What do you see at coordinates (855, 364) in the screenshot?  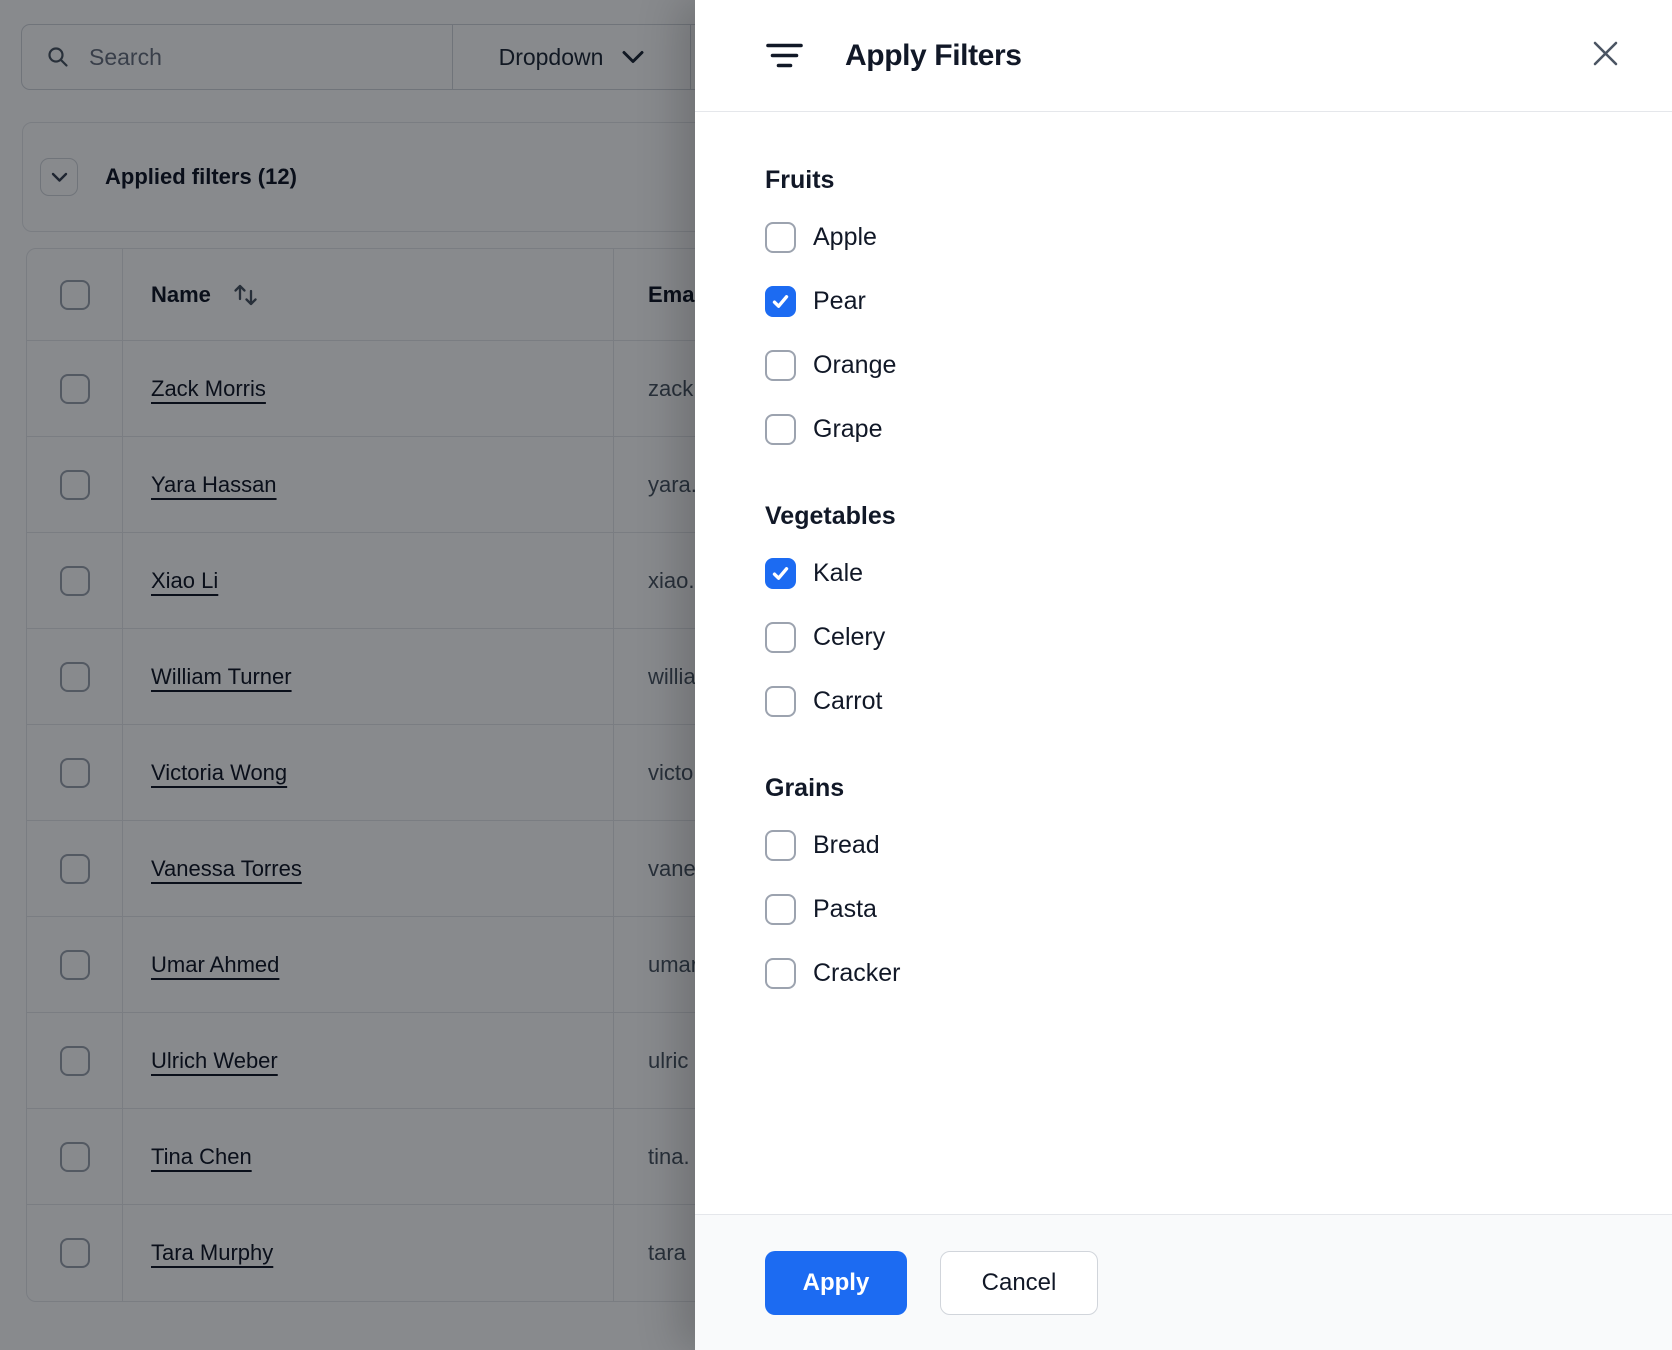 I see `filter-option-label: Orange` at bounding box center [855, 364].